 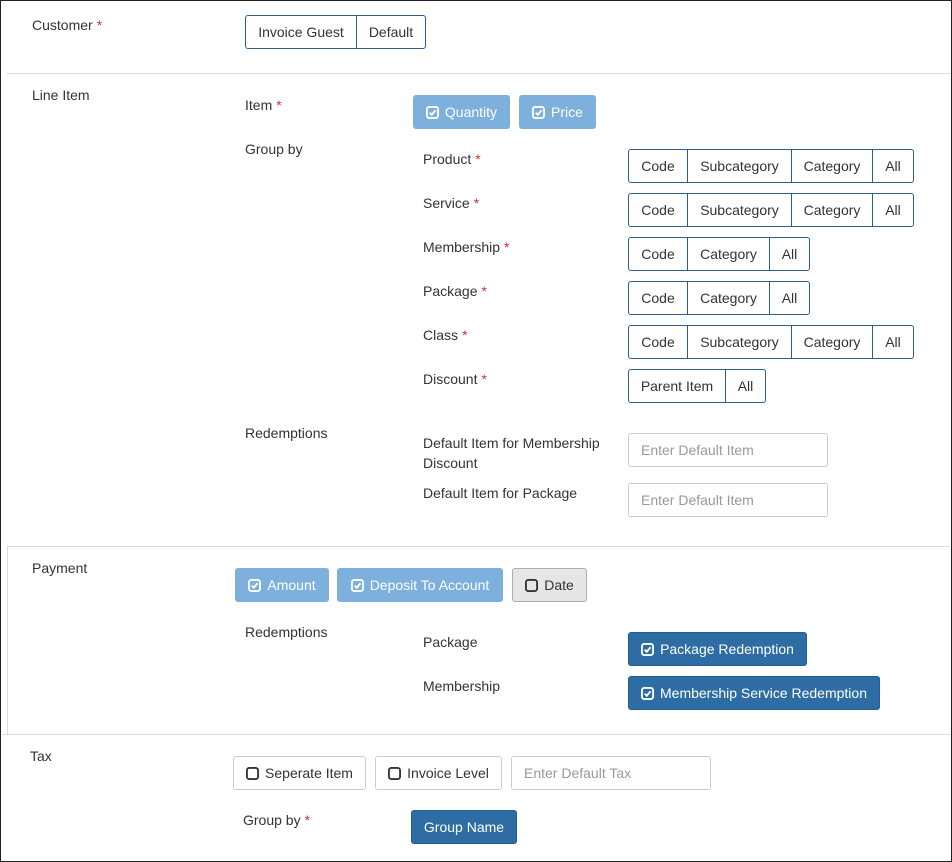 What do you see at coordinates (893, 166) in the screenshot?
I see `product-option-all: All` at bounding box center [893, 166].